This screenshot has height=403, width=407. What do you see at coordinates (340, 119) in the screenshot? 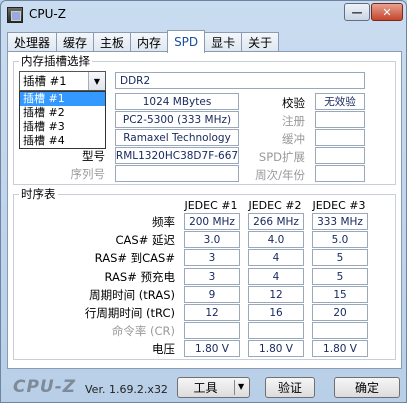
I see `registered-field` at bounding box center [340, 119].